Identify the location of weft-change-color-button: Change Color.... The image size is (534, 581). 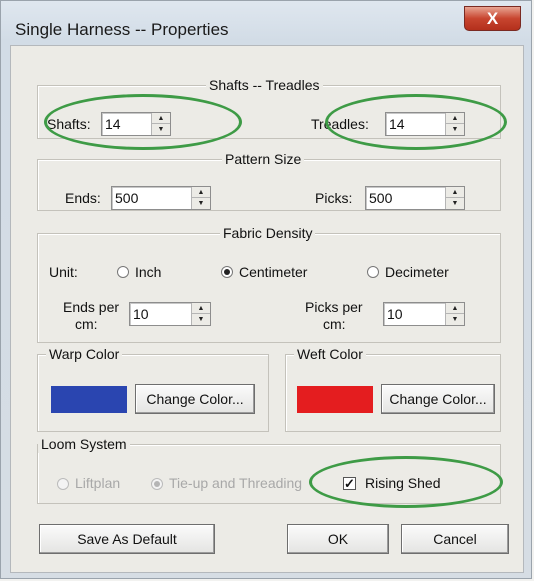
(438, 399).